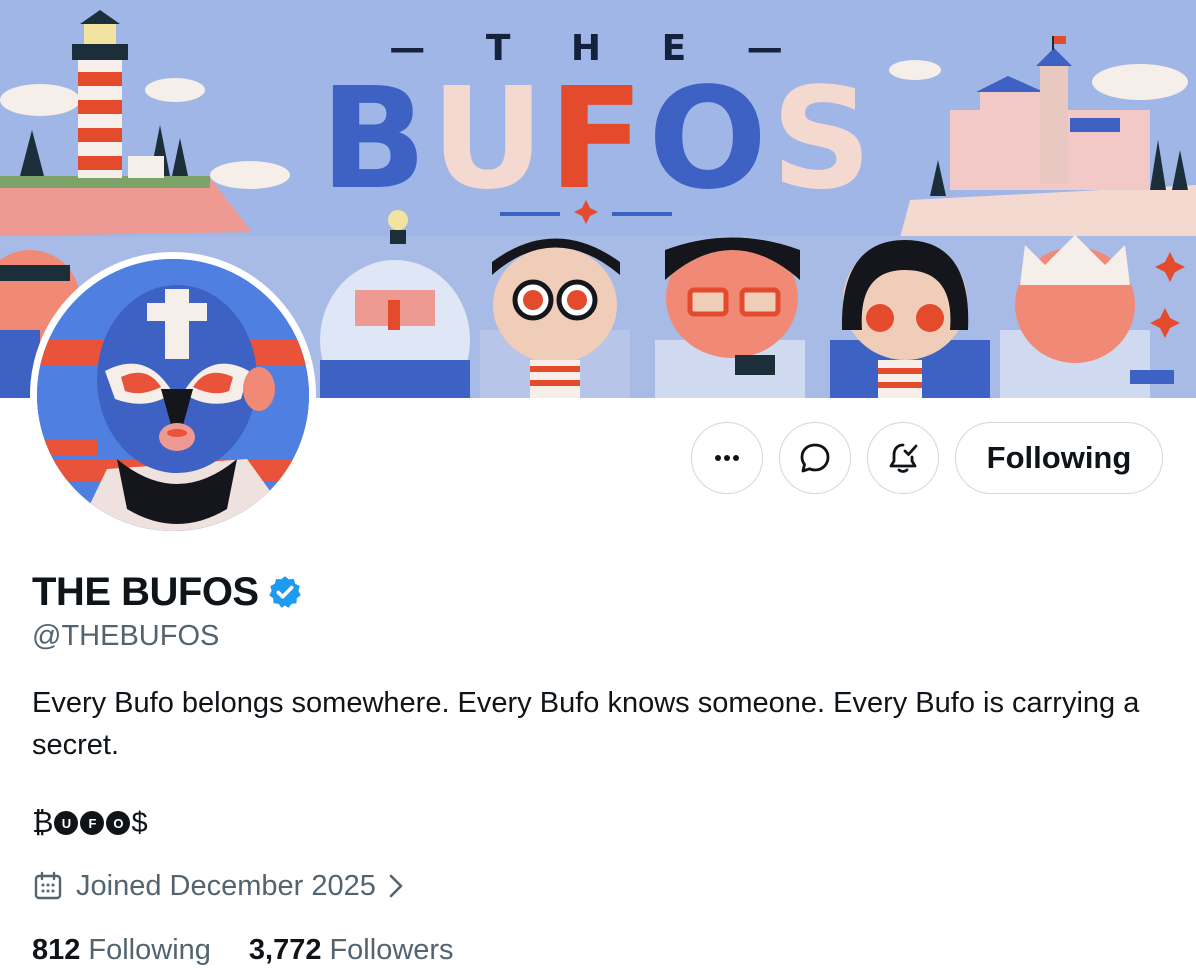 The image size is (1196, 980). I want to click on more-options-button, so click(727, 458).